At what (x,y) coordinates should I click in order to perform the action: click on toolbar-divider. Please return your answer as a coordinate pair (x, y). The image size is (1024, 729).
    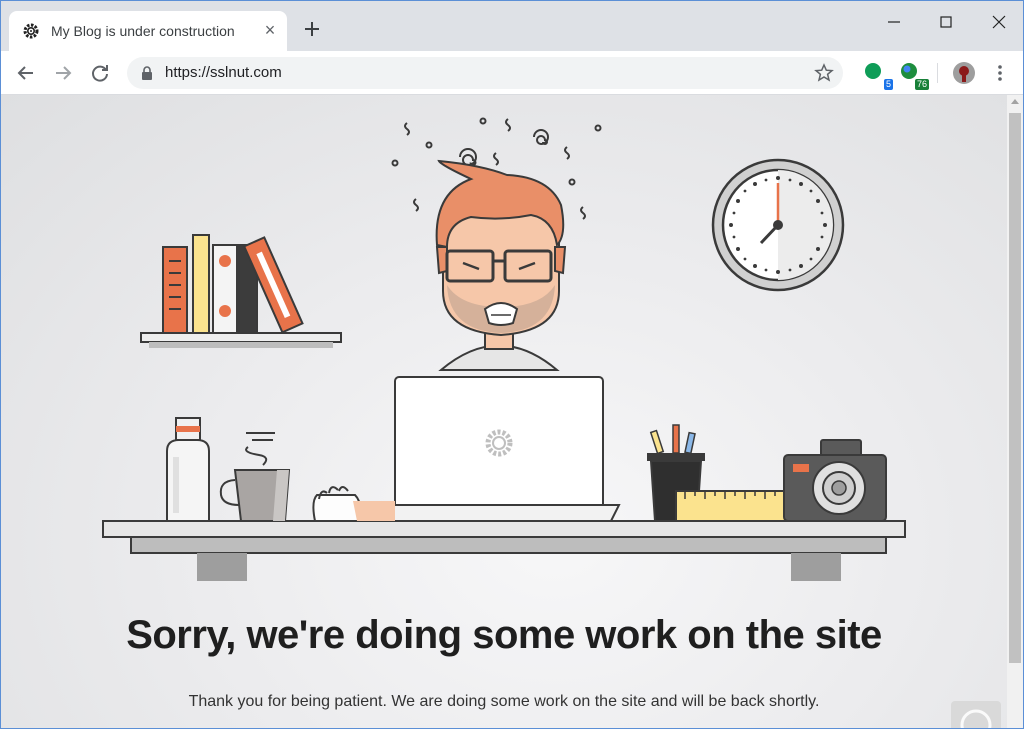
    Looking at the image, I should click on (937, 73).